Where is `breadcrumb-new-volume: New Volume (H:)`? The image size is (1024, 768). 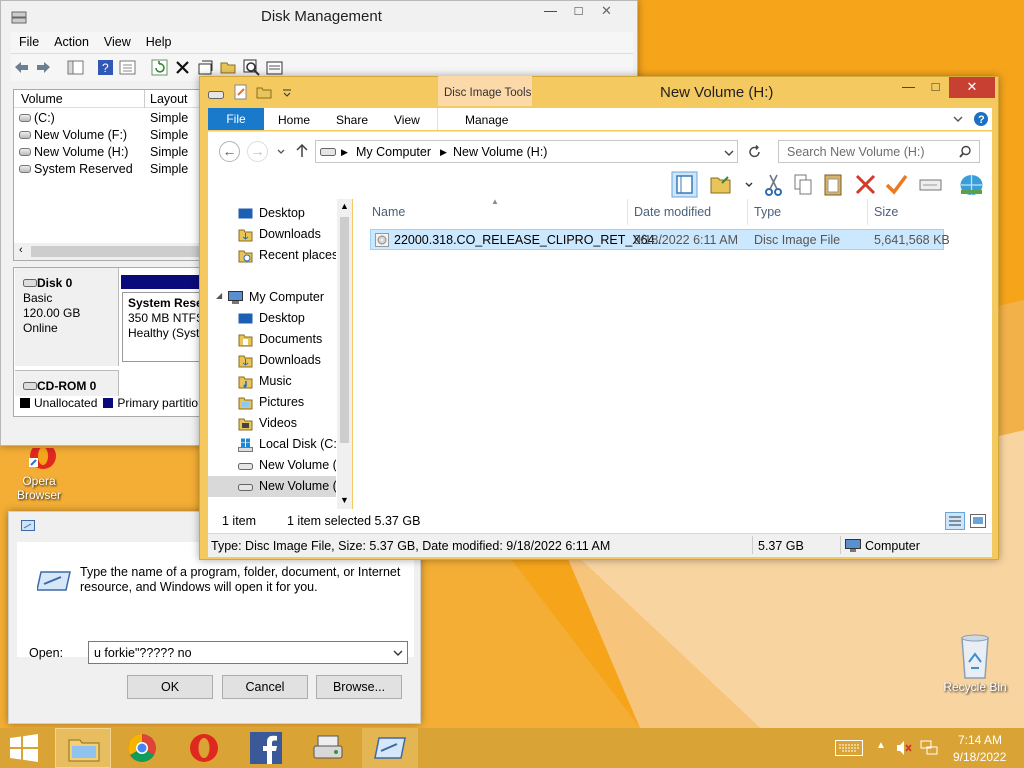 breadcrumb-new-volume: New Volume (H:) is located at coordinates (500, 152).